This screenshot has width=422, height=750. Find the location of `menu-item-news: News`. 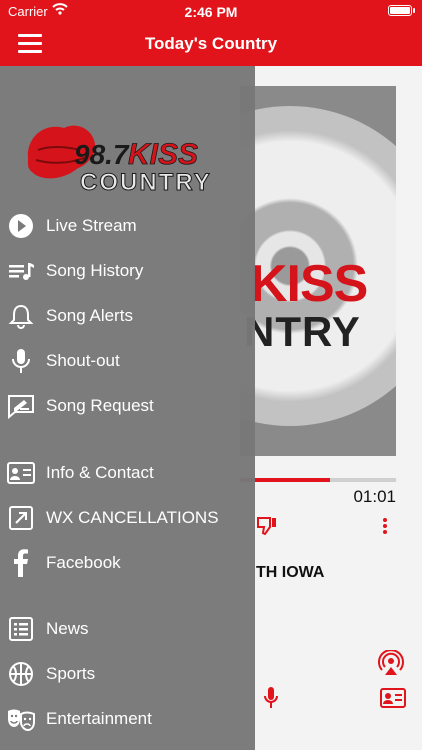

menu-item-news: News is located at coordinates (127, 629).